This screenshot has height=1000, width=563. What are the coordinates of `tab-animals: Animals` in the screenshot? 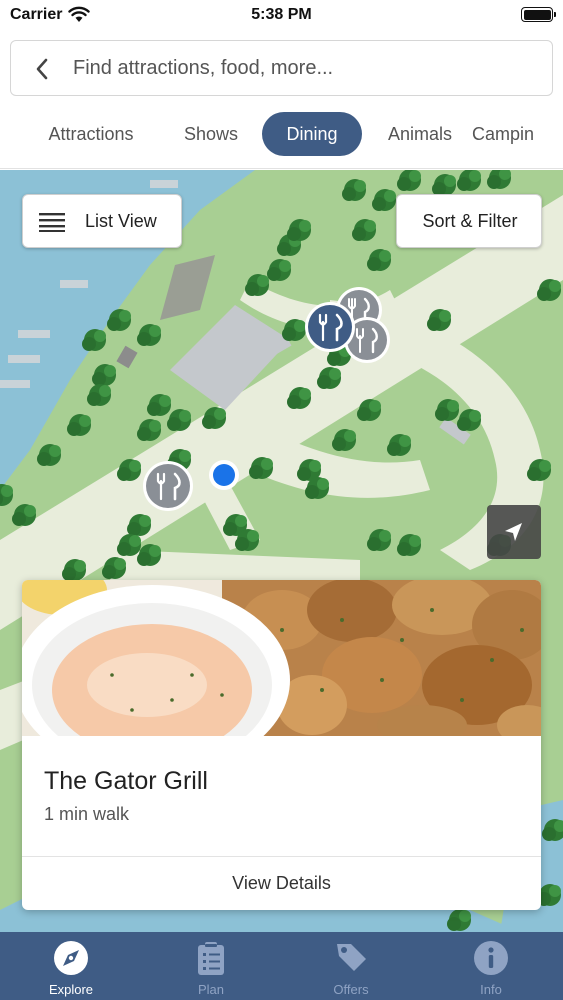 It's located at (420, 134).